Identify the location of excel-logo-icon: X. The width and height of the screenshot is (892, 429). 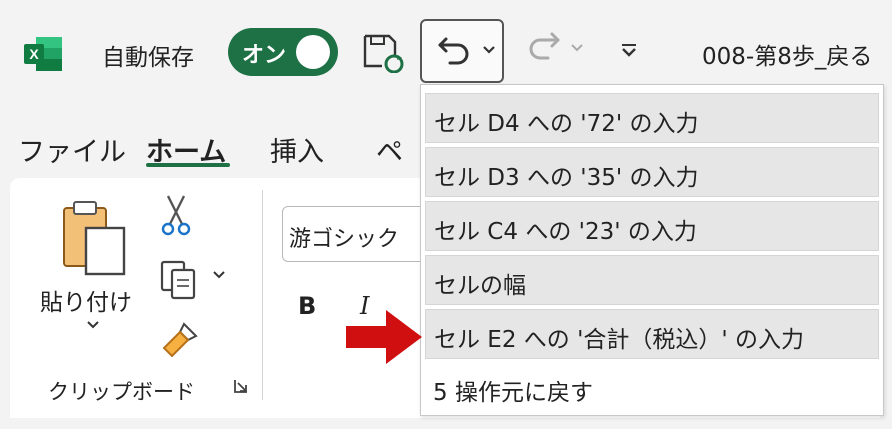
(43, 54).